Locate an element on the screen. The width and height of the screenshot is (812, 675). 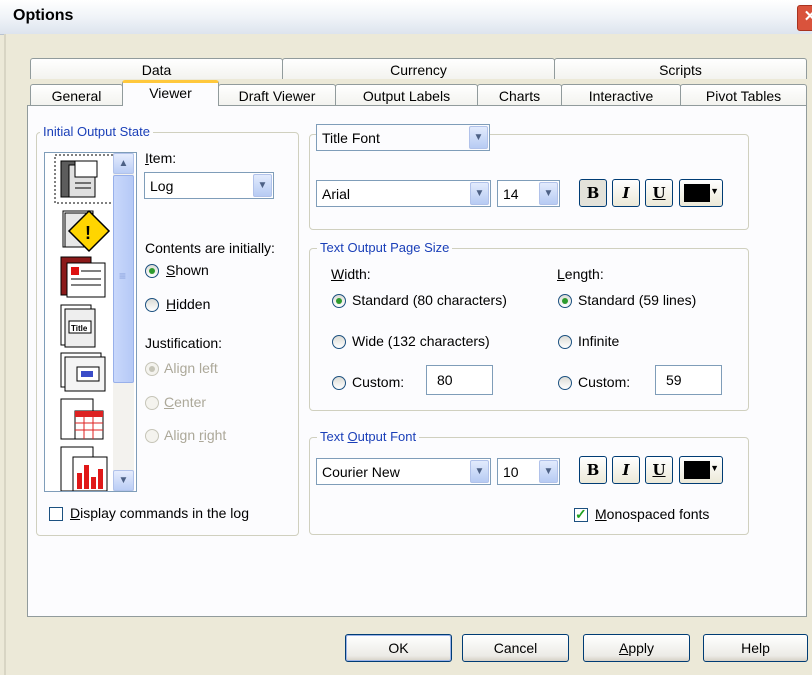
length-custom-radio is located at coordinates (565, 383).